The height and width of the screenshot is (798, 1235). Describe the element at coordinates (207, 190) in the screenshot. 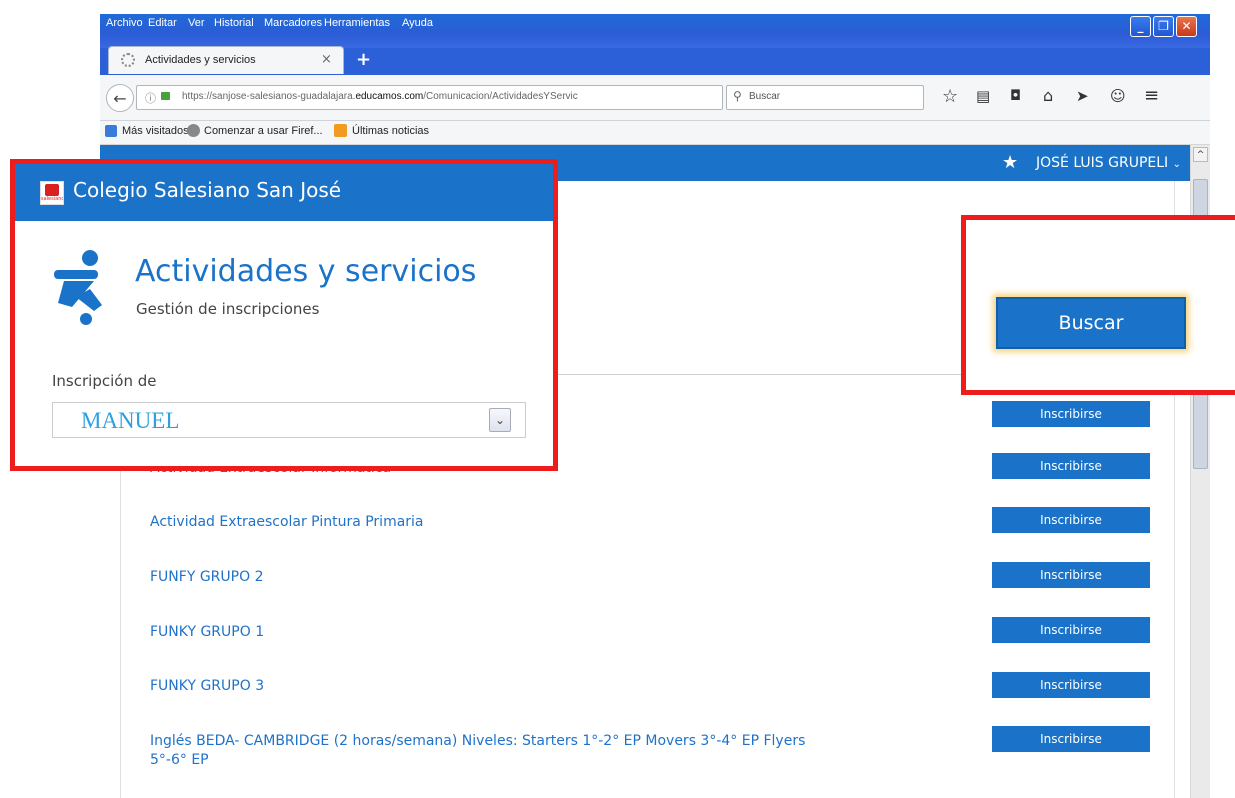

I see `school-name: Colegio Salesiano San José` at that location.